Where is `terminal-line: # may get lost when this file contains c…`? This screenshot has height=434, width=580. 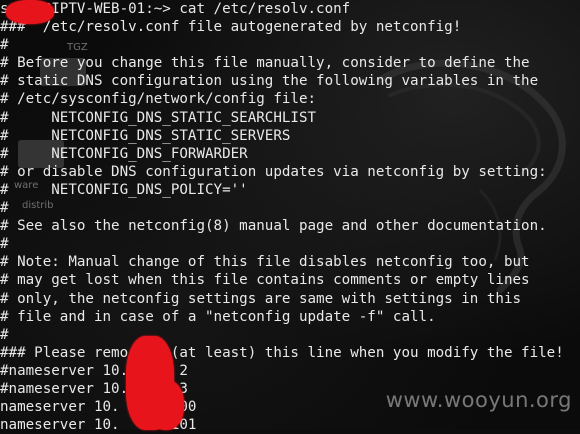
terminal-line: # may get lost when this file contains c… is located at coordinates (265, 280).